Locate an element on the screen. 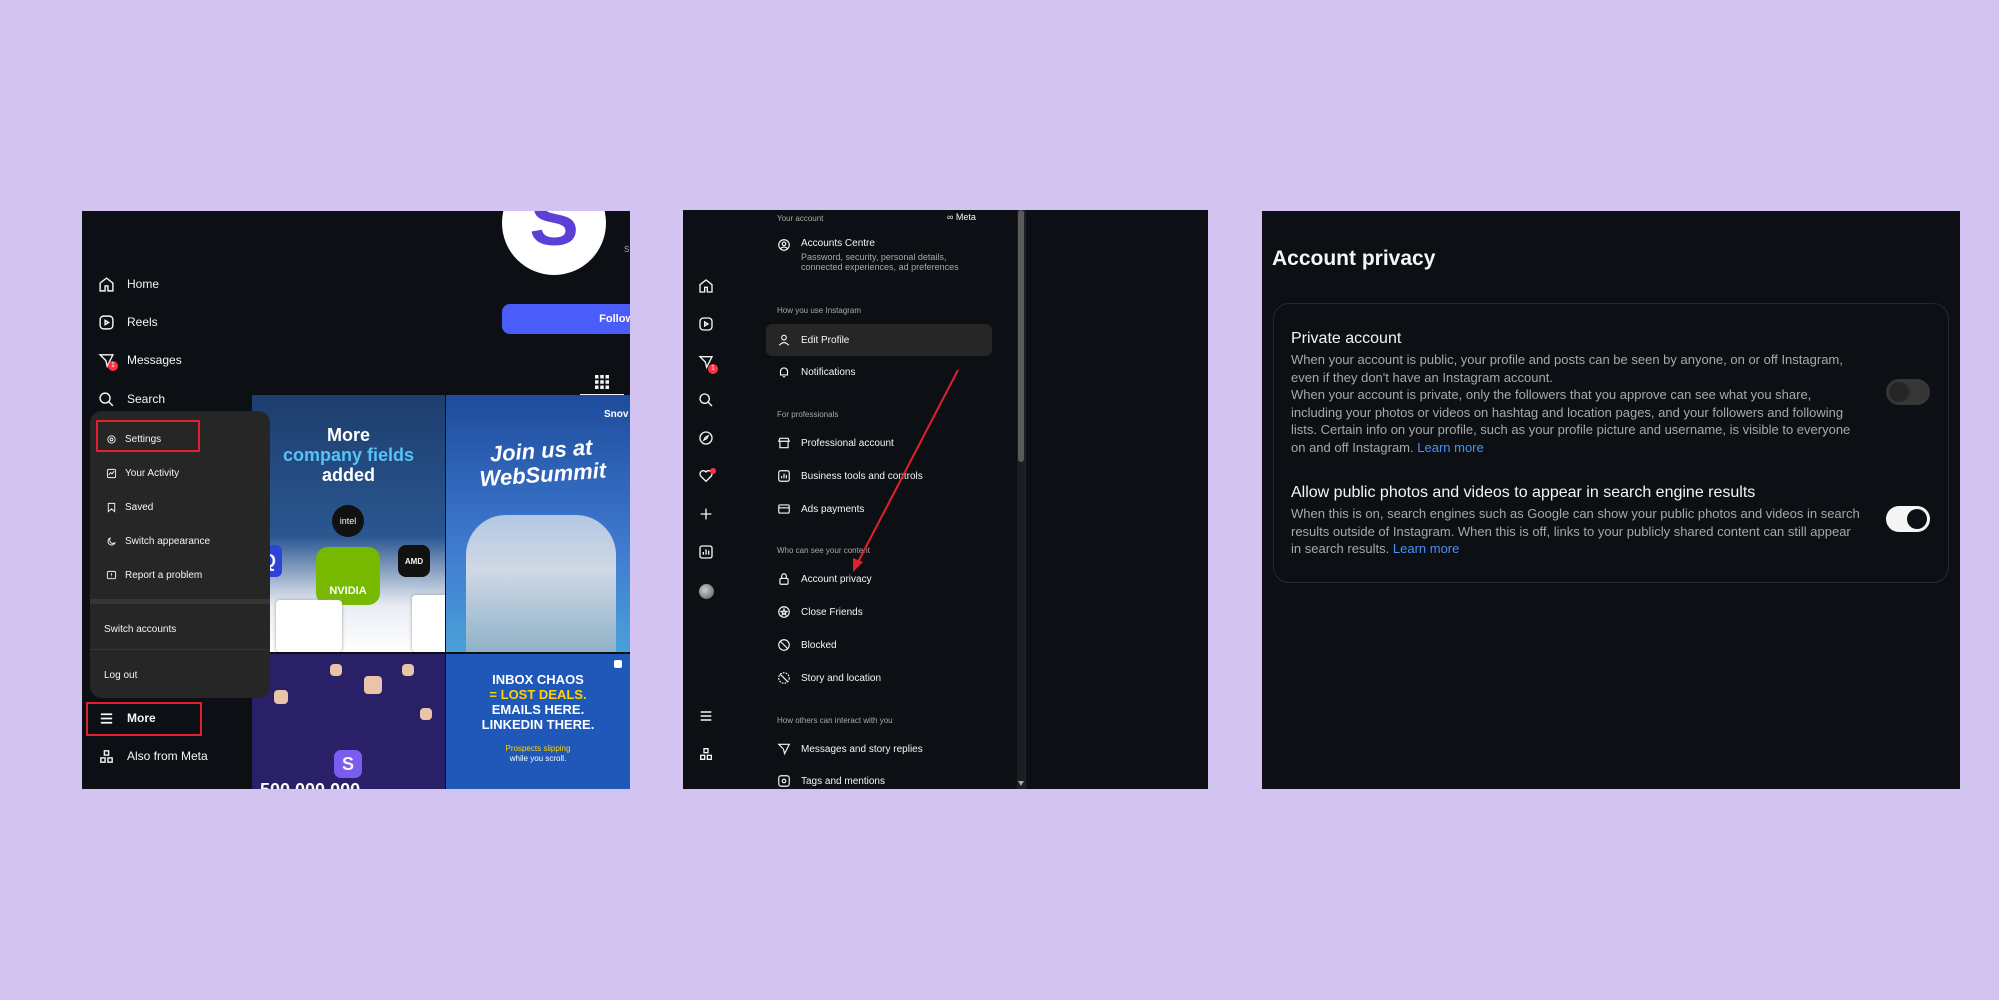  tile1-card-right is located at coordinates (428, 623).